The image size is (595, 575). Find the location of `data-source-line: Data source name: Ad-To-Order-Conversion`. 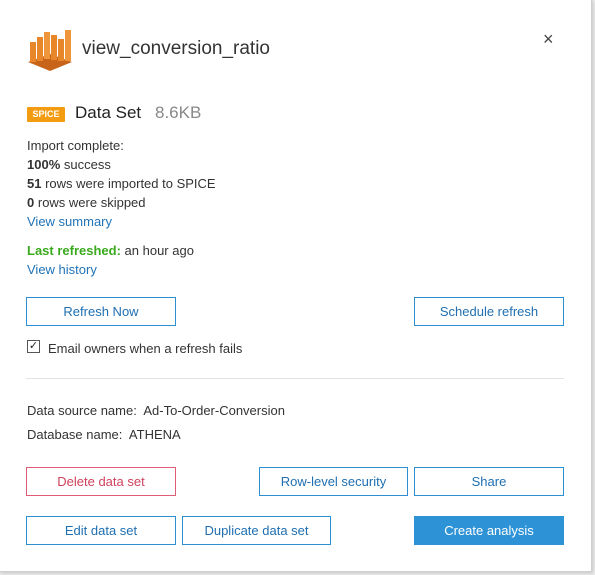

data-source-line: Data source name: Ad-To-Order-Conversion is located at coordinates (156, 410).